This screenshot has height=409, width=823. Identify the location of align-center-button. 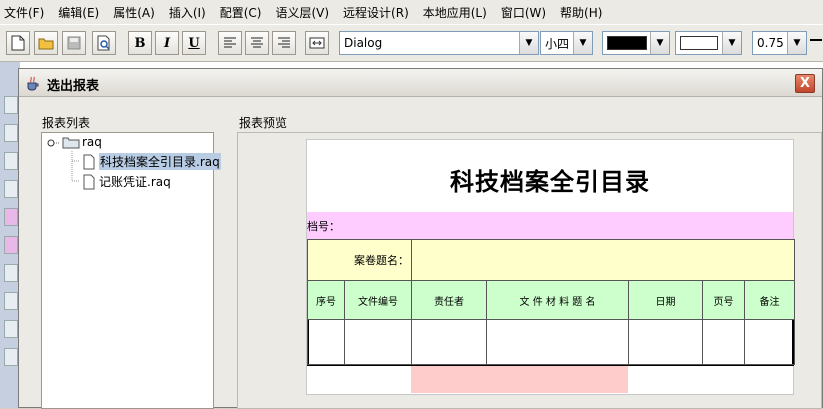
(257, 43).